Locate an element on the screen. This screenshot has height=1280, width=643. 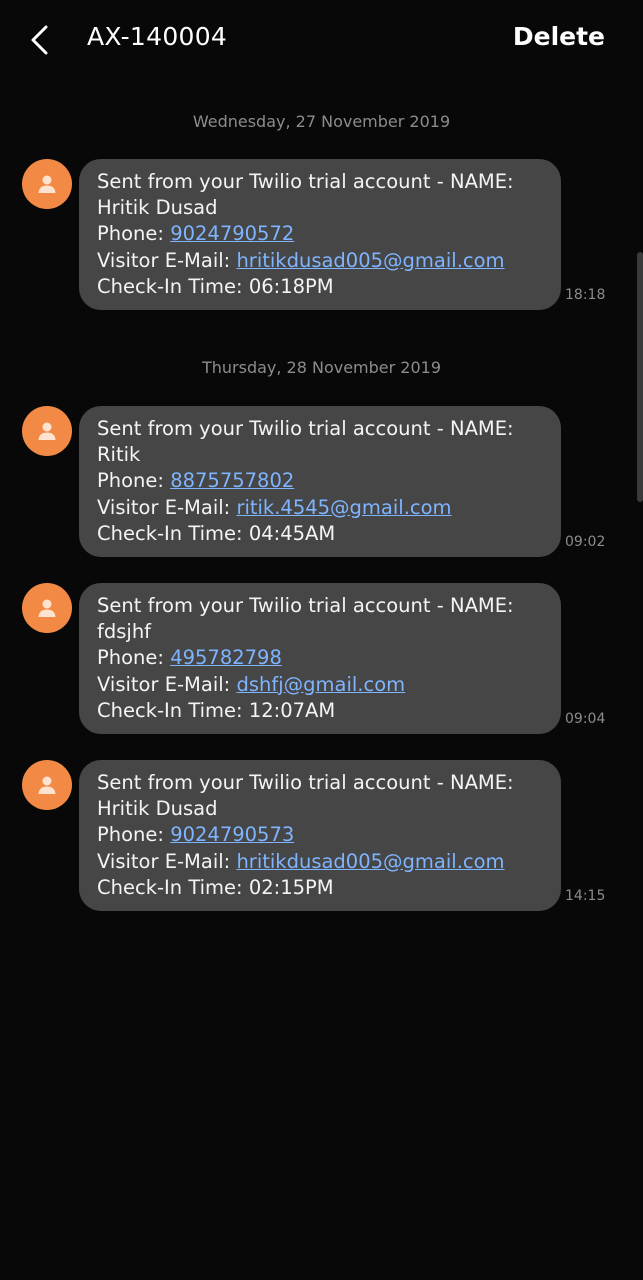
app-header: AX-140004 Delete is located at coordinates (321, 40).